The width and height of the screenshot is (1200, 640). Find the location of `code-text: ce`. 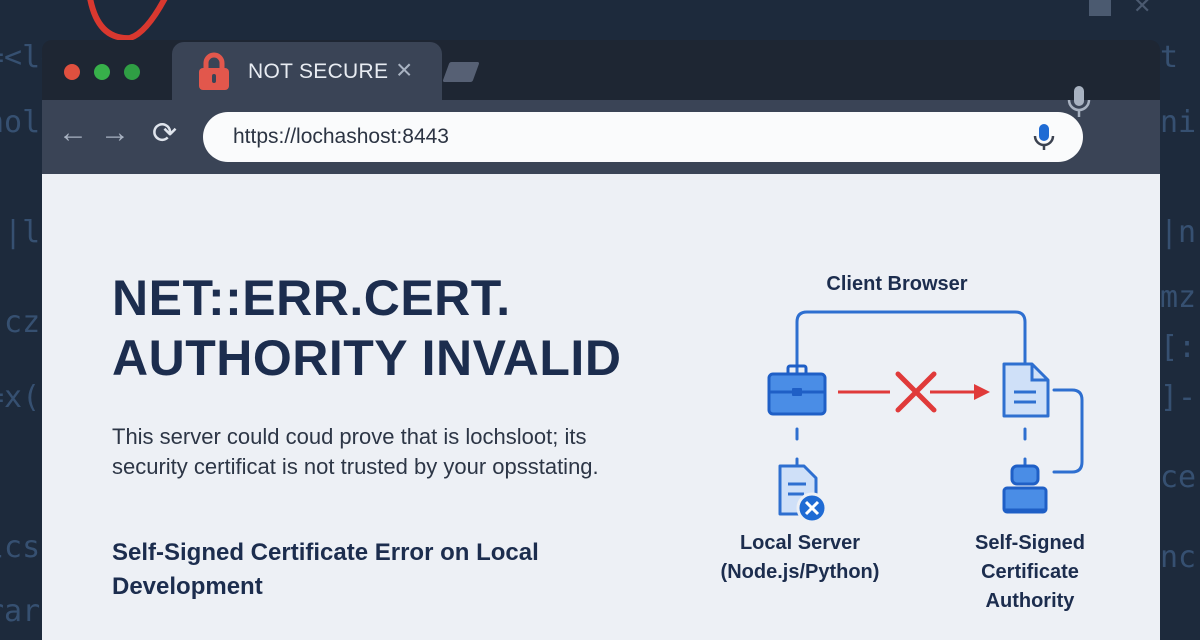

code-text: ce is located at coordinates (1178, 477).